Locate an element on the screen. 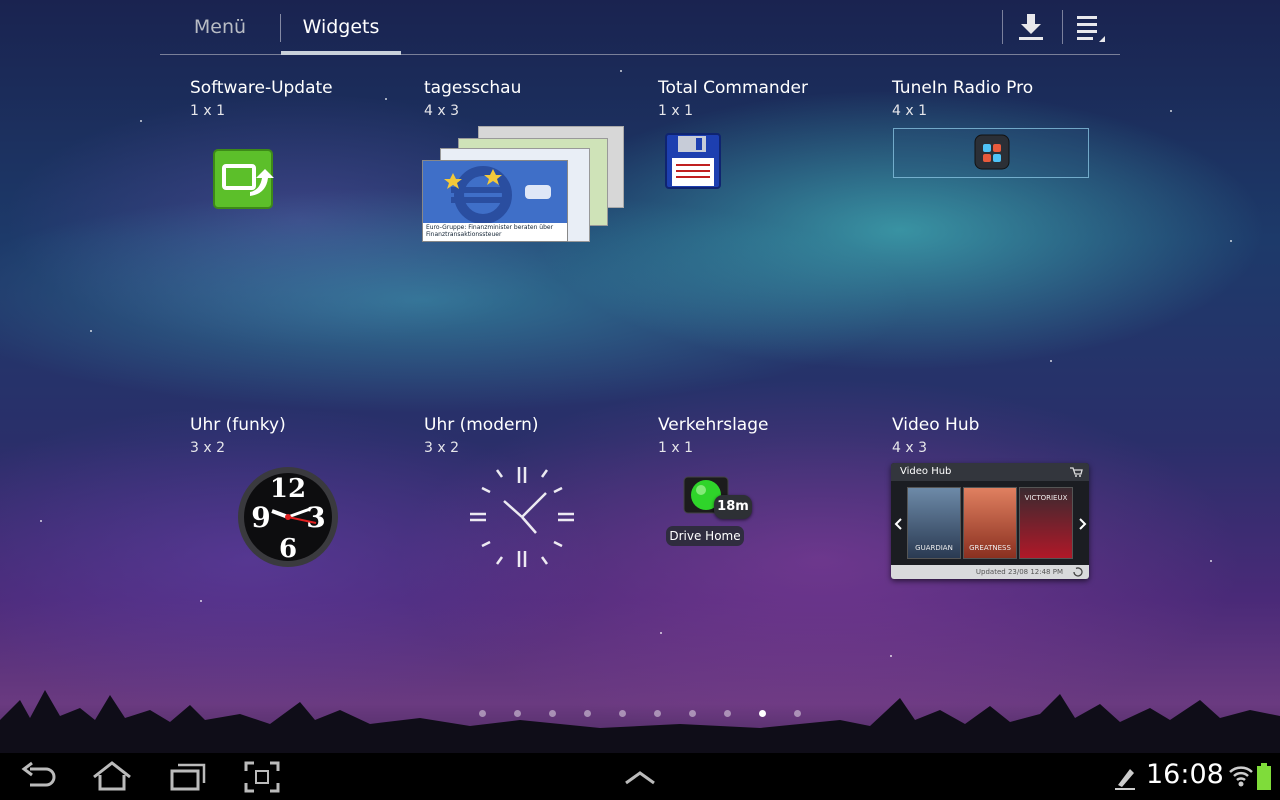 This screenshot has width=1280, height=800. chevron-left-icon is located at coordinates (898, 524).